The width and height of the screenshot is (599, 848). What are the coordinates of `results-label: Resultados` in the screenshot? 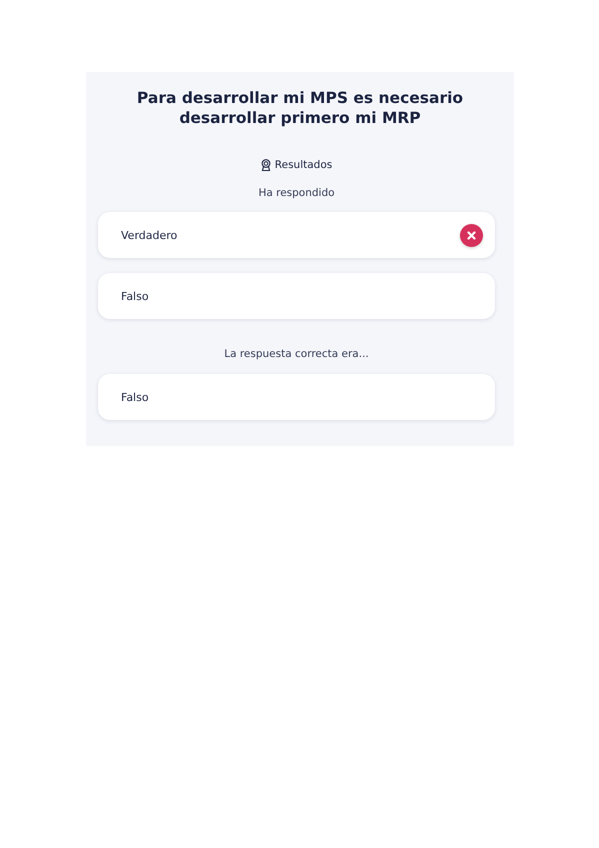 It's located at (303, 165).